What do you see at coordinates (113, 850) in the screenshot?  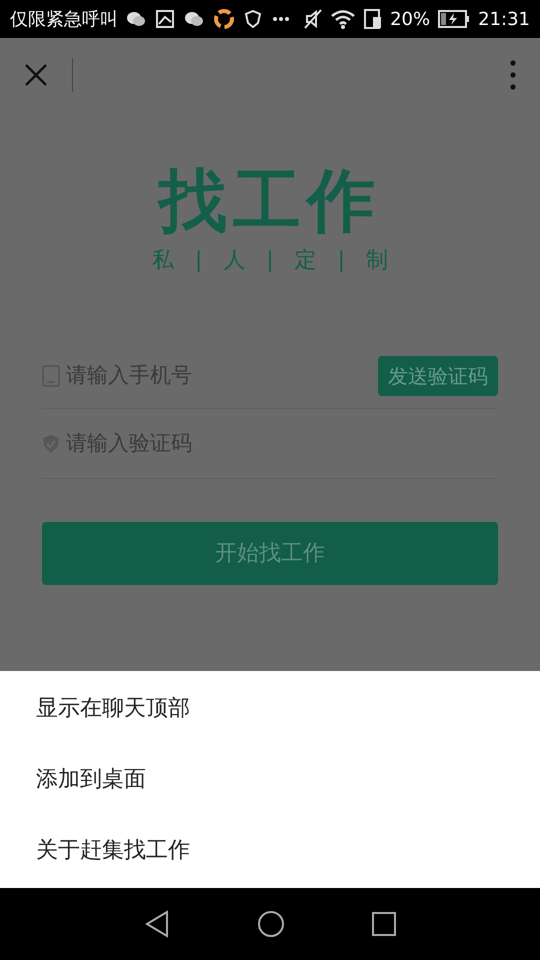 I see `menu-item: 关于赶集找工作` at bounding box center [113, 850].